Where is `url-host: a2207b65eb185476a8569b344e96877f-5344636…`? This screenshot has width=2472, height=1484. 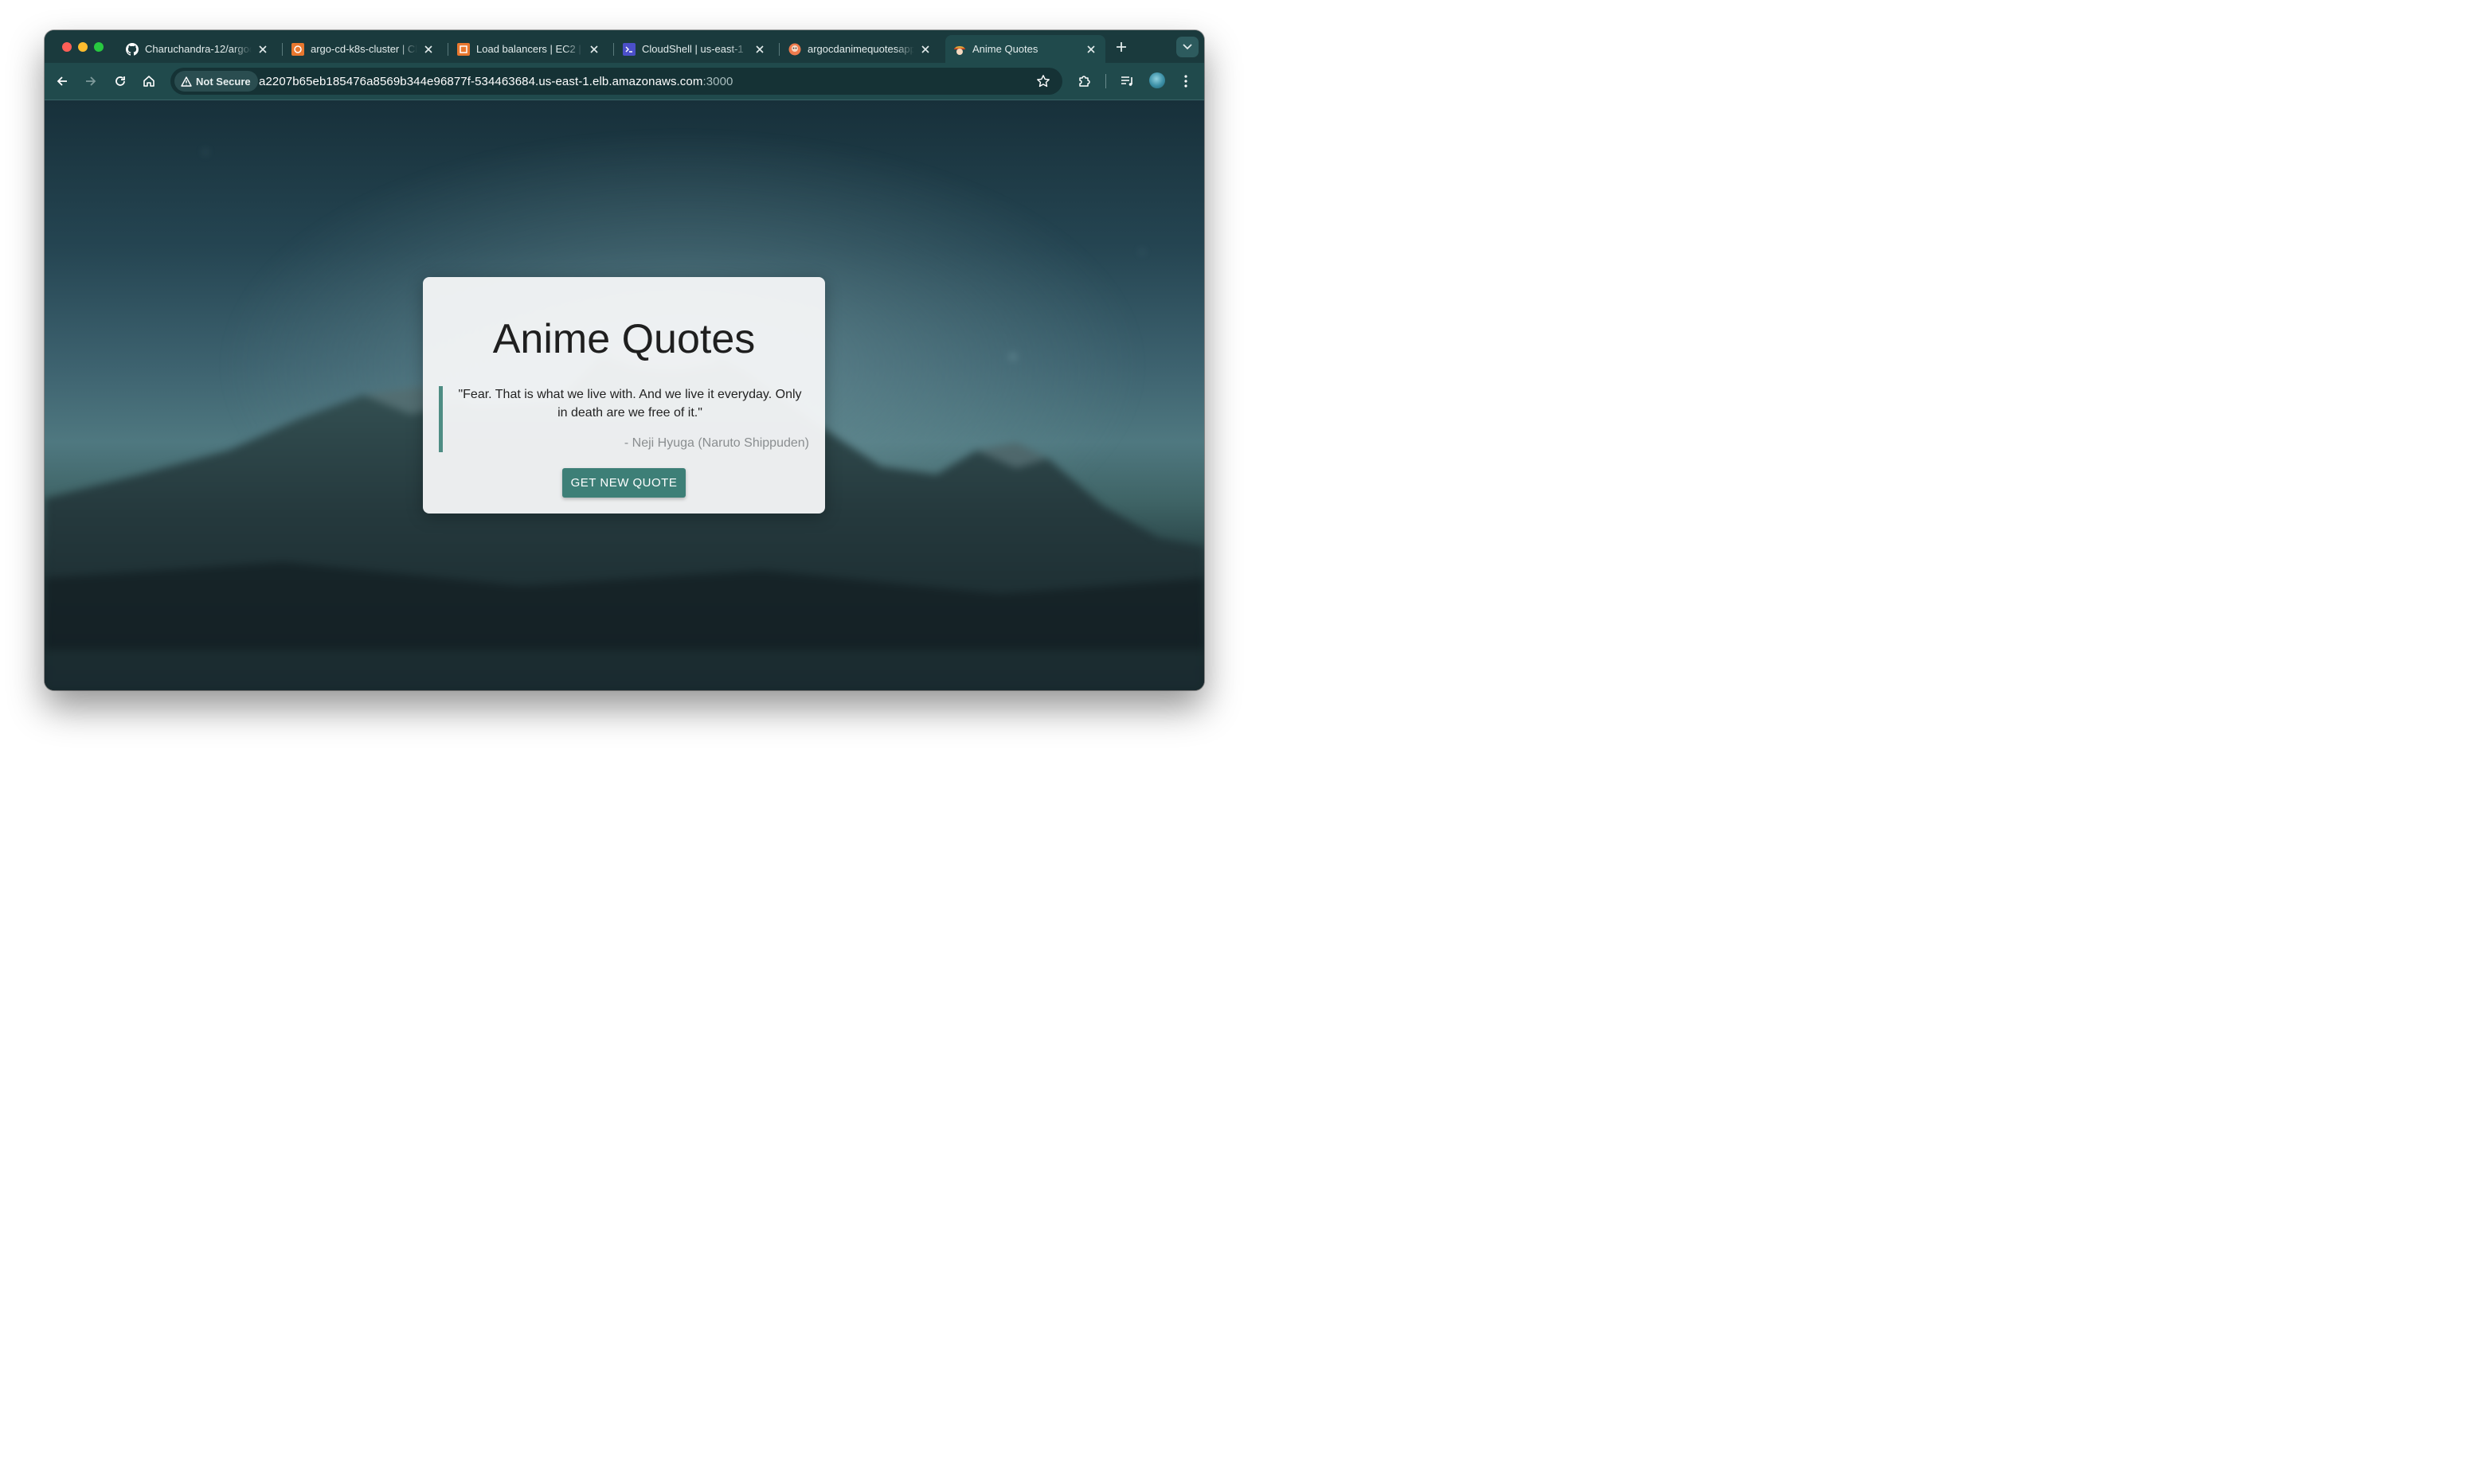
url-host: a2207b65eb185476a8569b344e96877f-5344636… is located at coordinates (481, 81).